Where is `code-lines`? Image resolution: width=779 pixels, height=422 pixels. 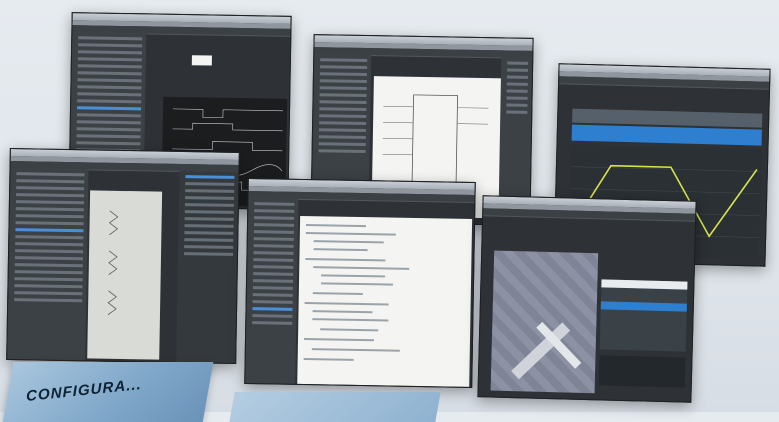 code-lines is located at coordinates (356, 292).